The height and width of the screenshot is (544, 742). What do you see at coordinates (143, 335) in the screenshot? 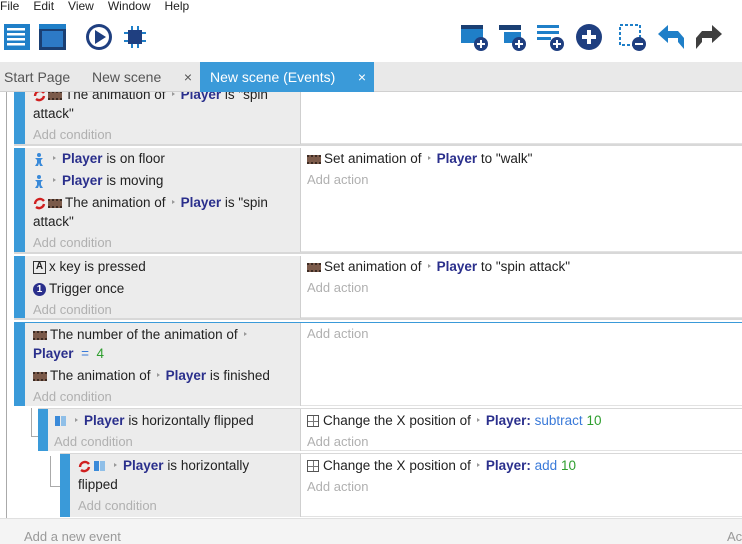
I see `condition: The number of the animation of` at bounding box center [143, 335].